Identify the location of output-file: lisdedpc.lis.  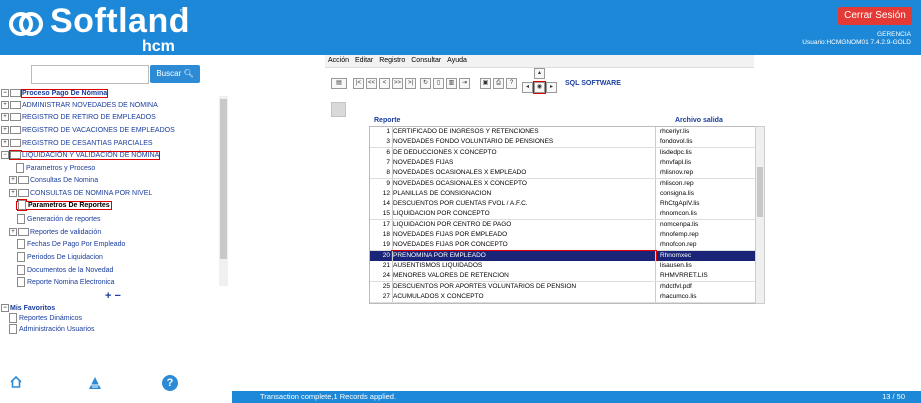
(707, 153).